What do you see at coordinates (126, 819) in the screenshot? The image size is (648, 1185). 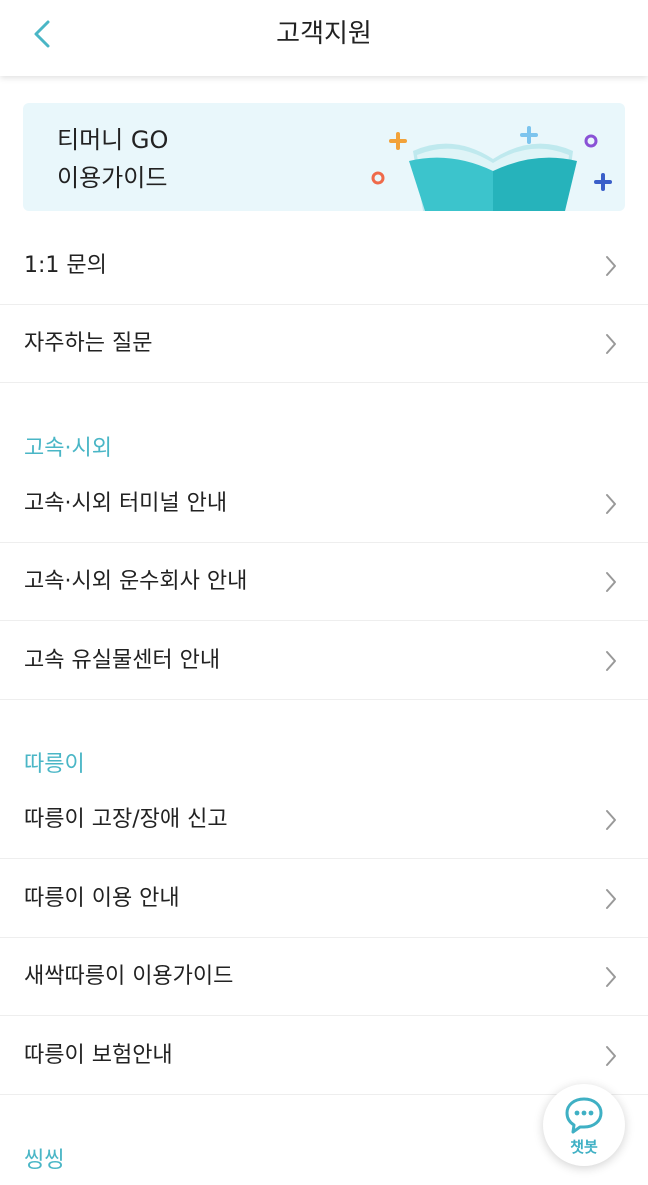 I see `menu-item-label: 따릉이 고장/장애 신고` at bounding box center [126, 819].